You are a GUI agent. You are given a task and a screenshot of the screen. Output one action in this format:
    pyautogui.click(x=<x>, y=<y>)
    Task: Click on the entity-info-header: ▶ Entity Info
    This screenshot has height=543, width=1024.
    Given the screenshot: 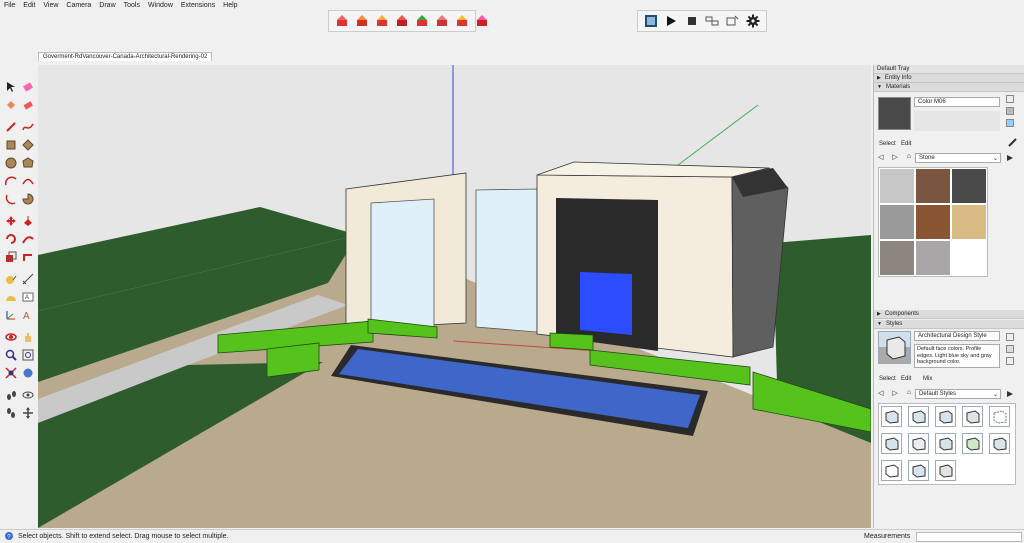 What is the action you would take?
    pyautogui.click(x=949, y=78)
    